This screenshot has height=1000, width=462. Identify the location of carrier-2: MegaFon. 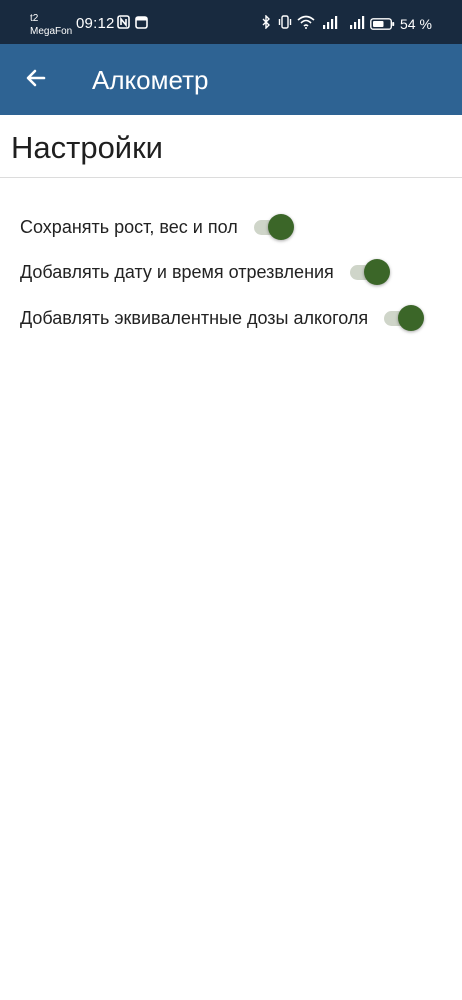
(51, 31).